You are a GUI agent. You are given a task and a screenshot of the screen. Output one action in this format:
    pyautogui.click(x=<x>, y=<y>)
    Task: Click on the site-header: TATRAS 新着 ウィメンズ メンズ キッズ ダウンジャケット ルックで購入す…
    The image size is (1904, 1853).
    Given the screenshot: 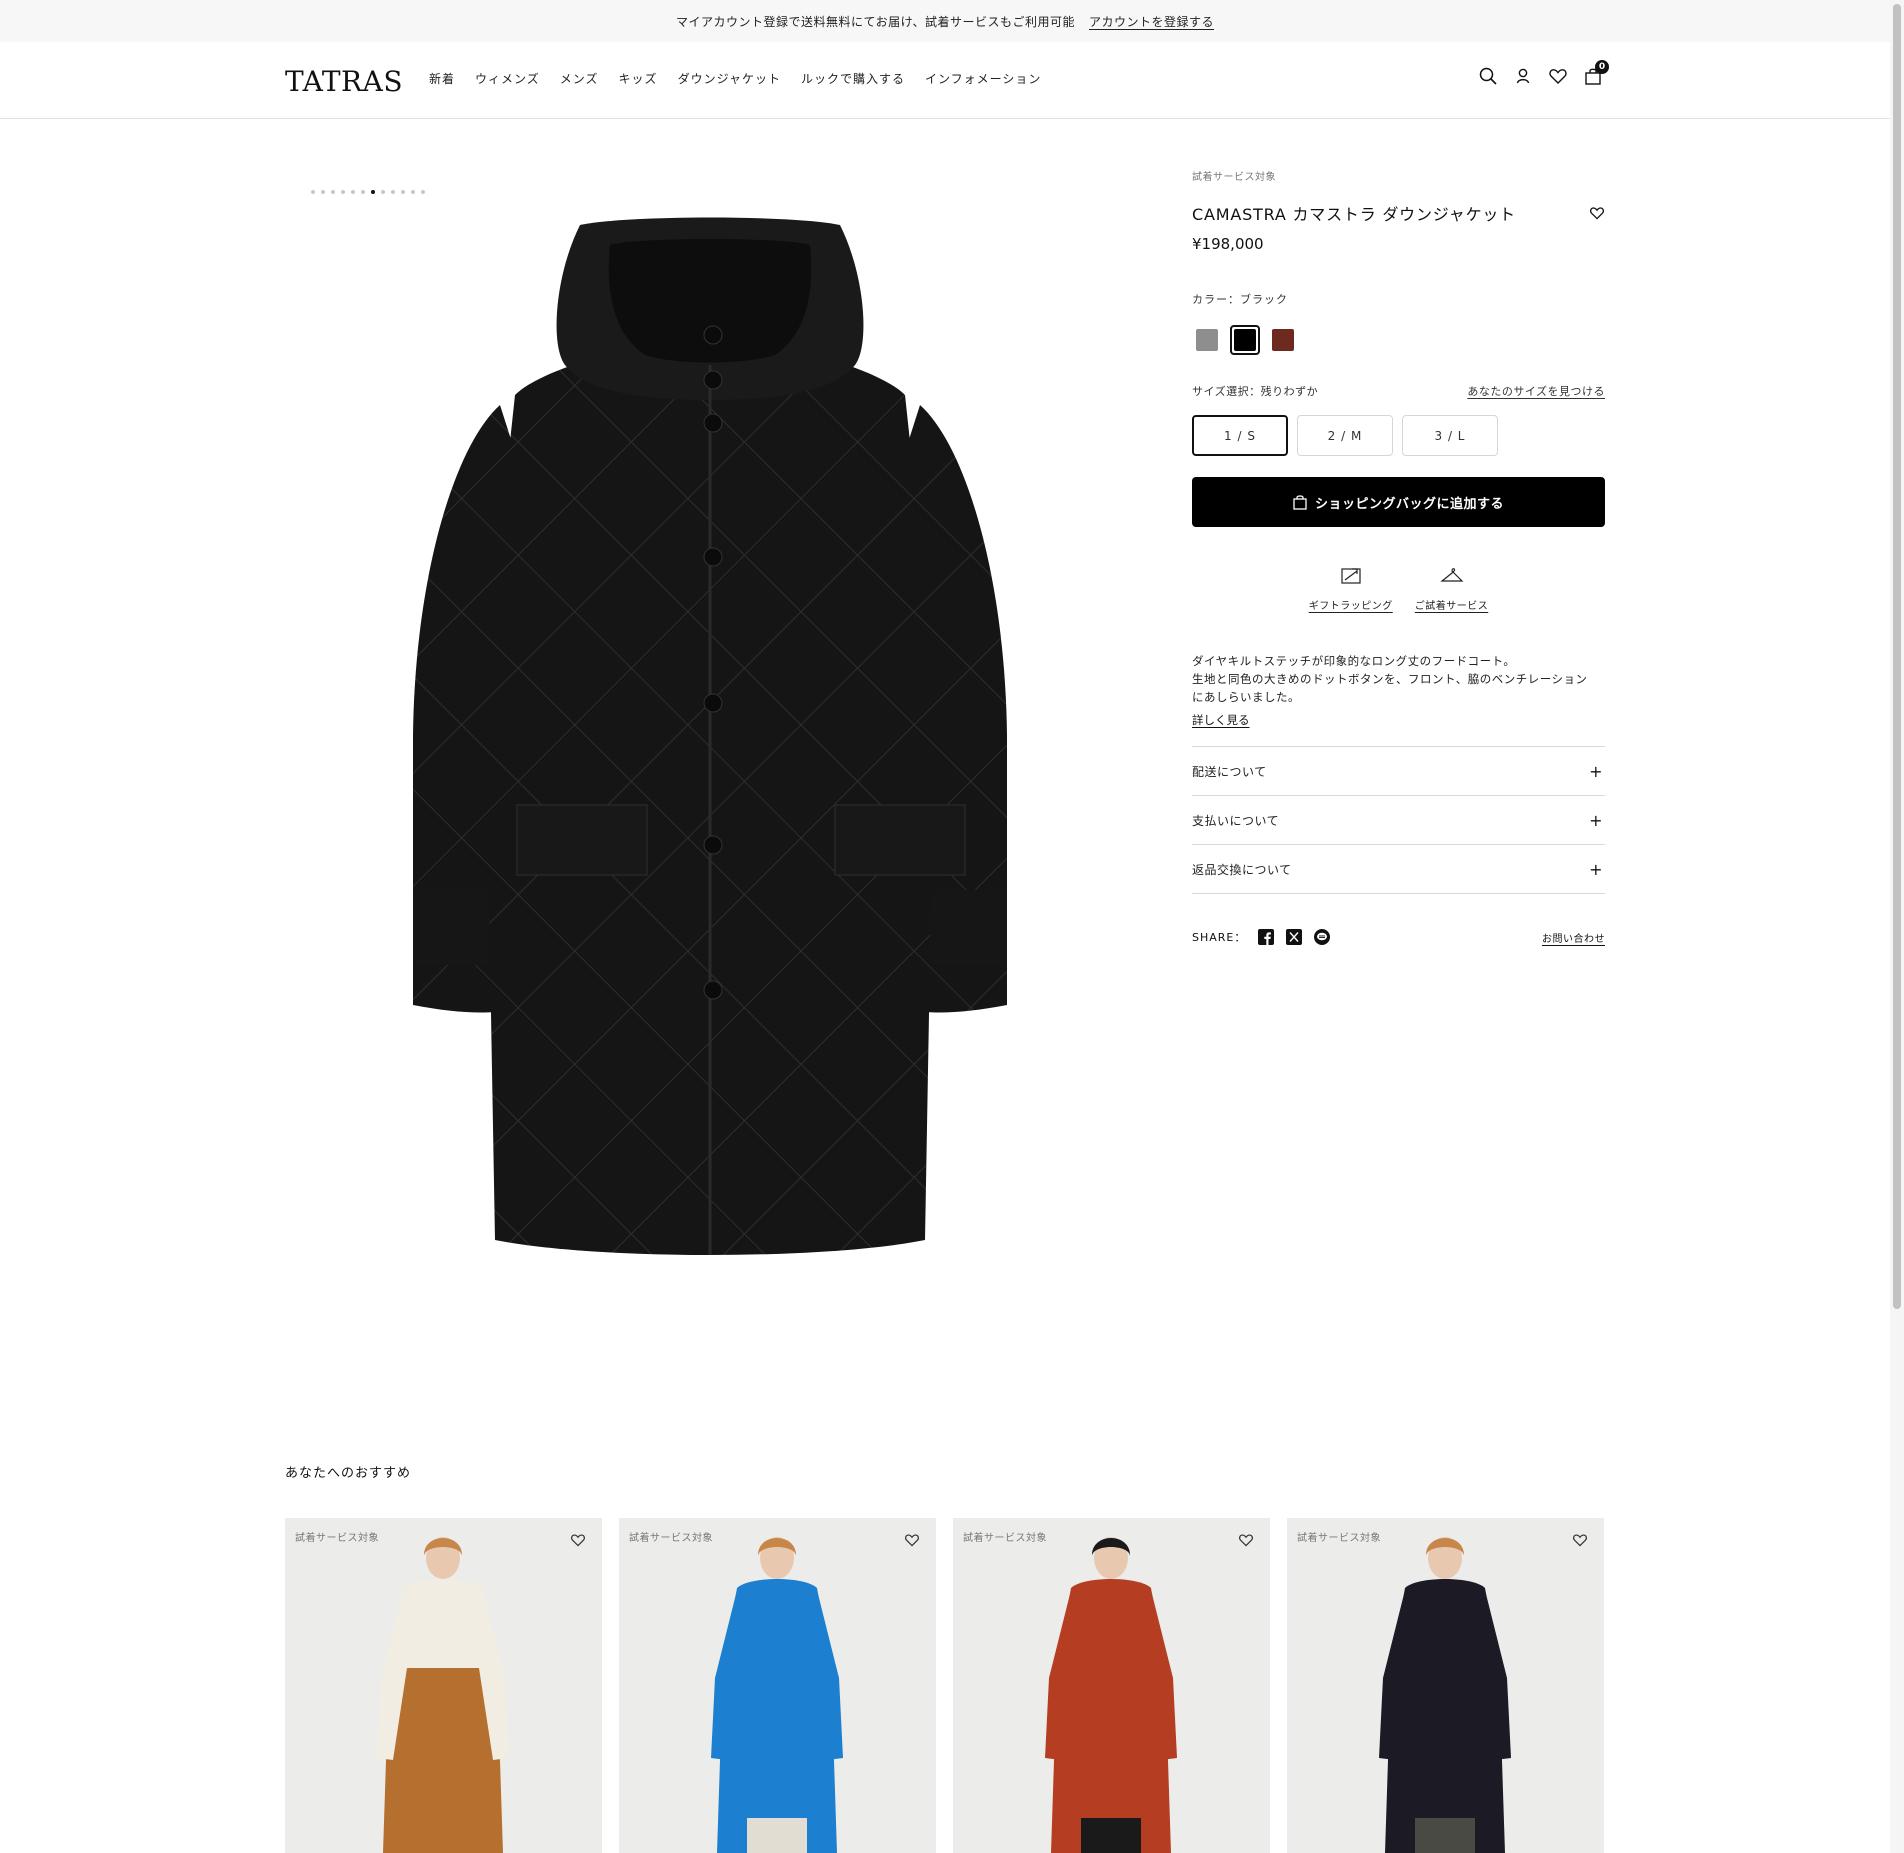 What is the action you would take?
    pyautogui.click(x=945, y=80)
    